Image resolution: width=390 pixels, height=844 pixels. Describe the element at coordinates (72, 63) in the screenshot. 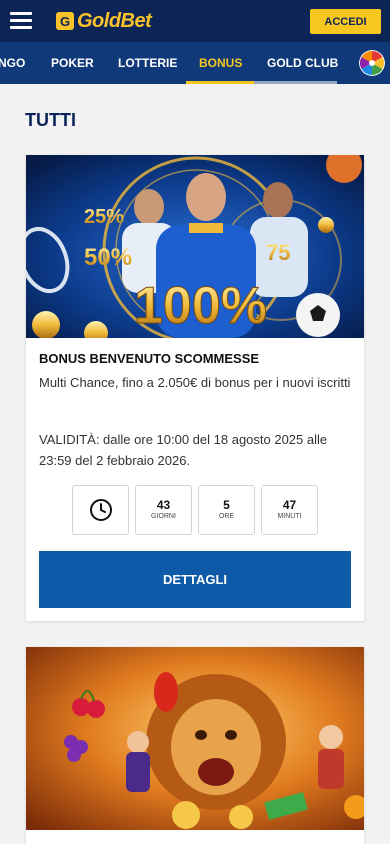

I see `nav-item-poker: POKER` at that location.